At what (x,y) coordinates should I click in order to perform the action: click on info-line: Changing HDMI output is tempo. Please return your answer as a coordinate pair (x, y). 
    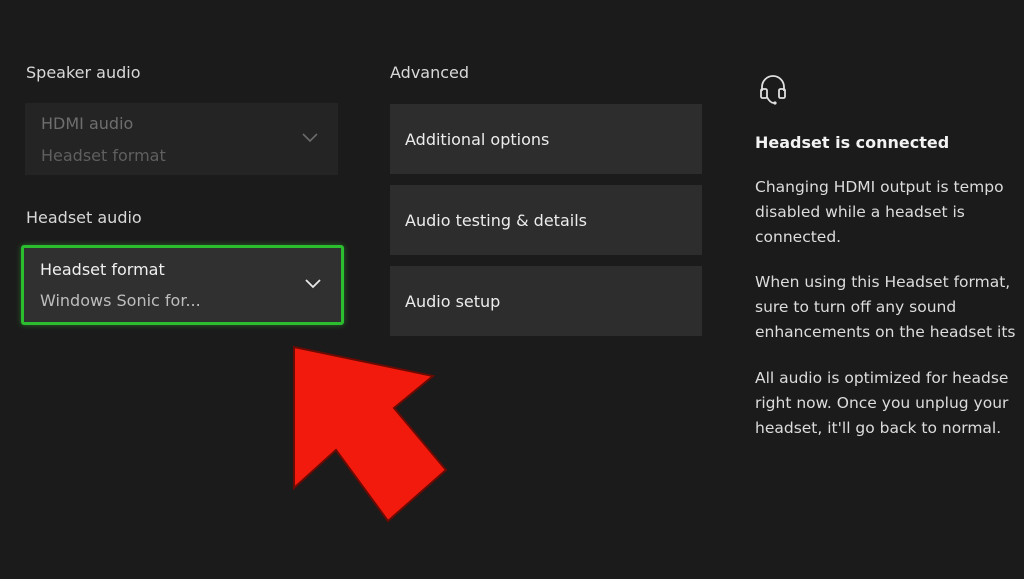
    Looking at the image, I should click on (879, 187).